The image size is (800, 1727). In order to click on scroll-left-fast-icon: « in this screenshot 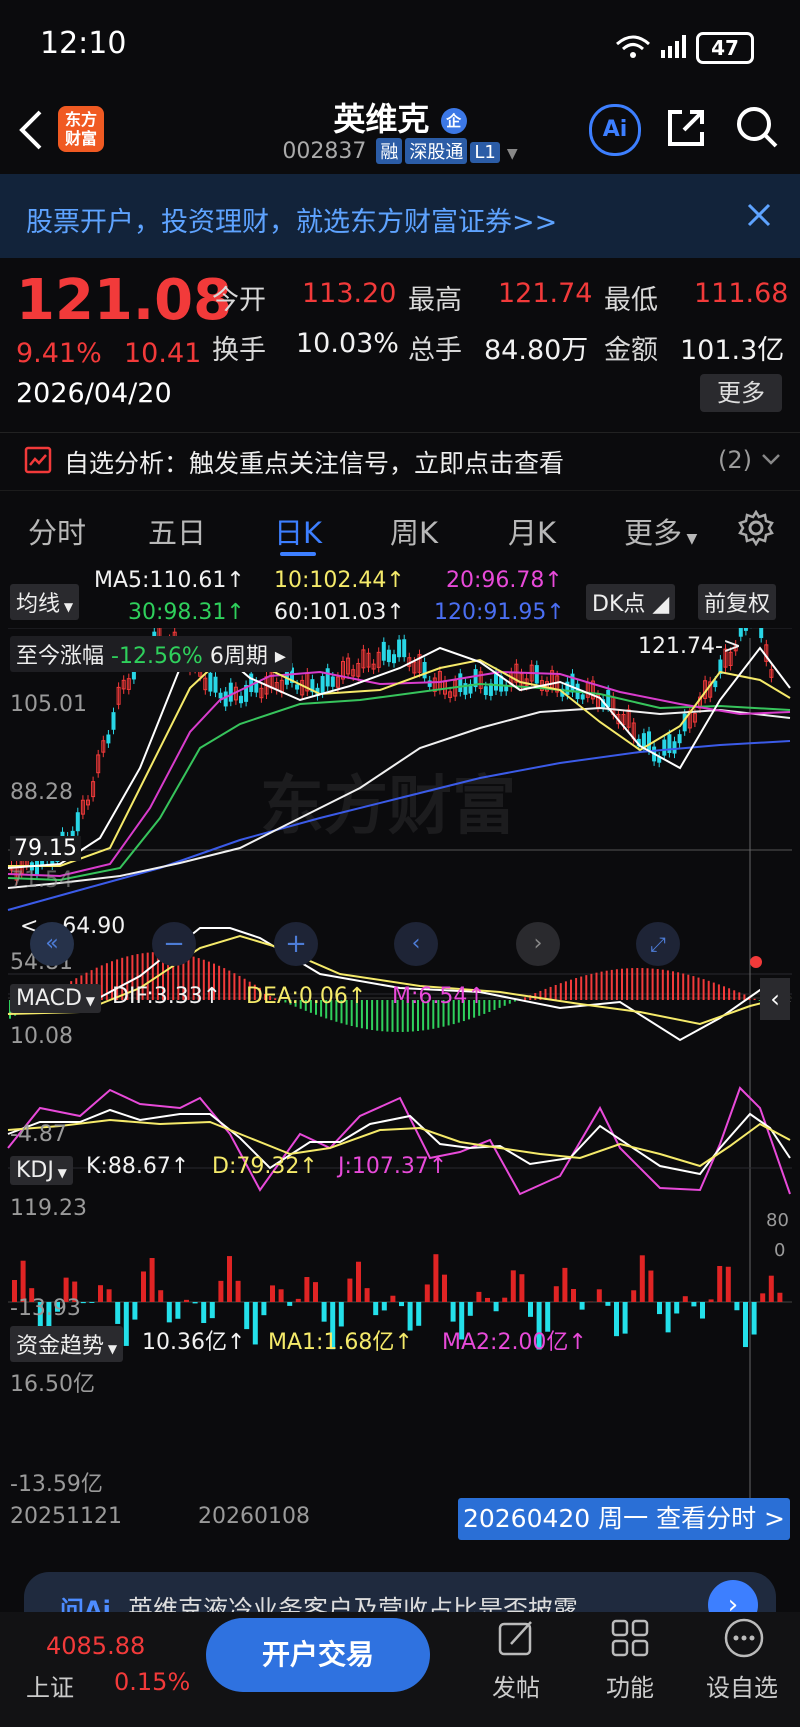, I will do `click(52, 944)`.